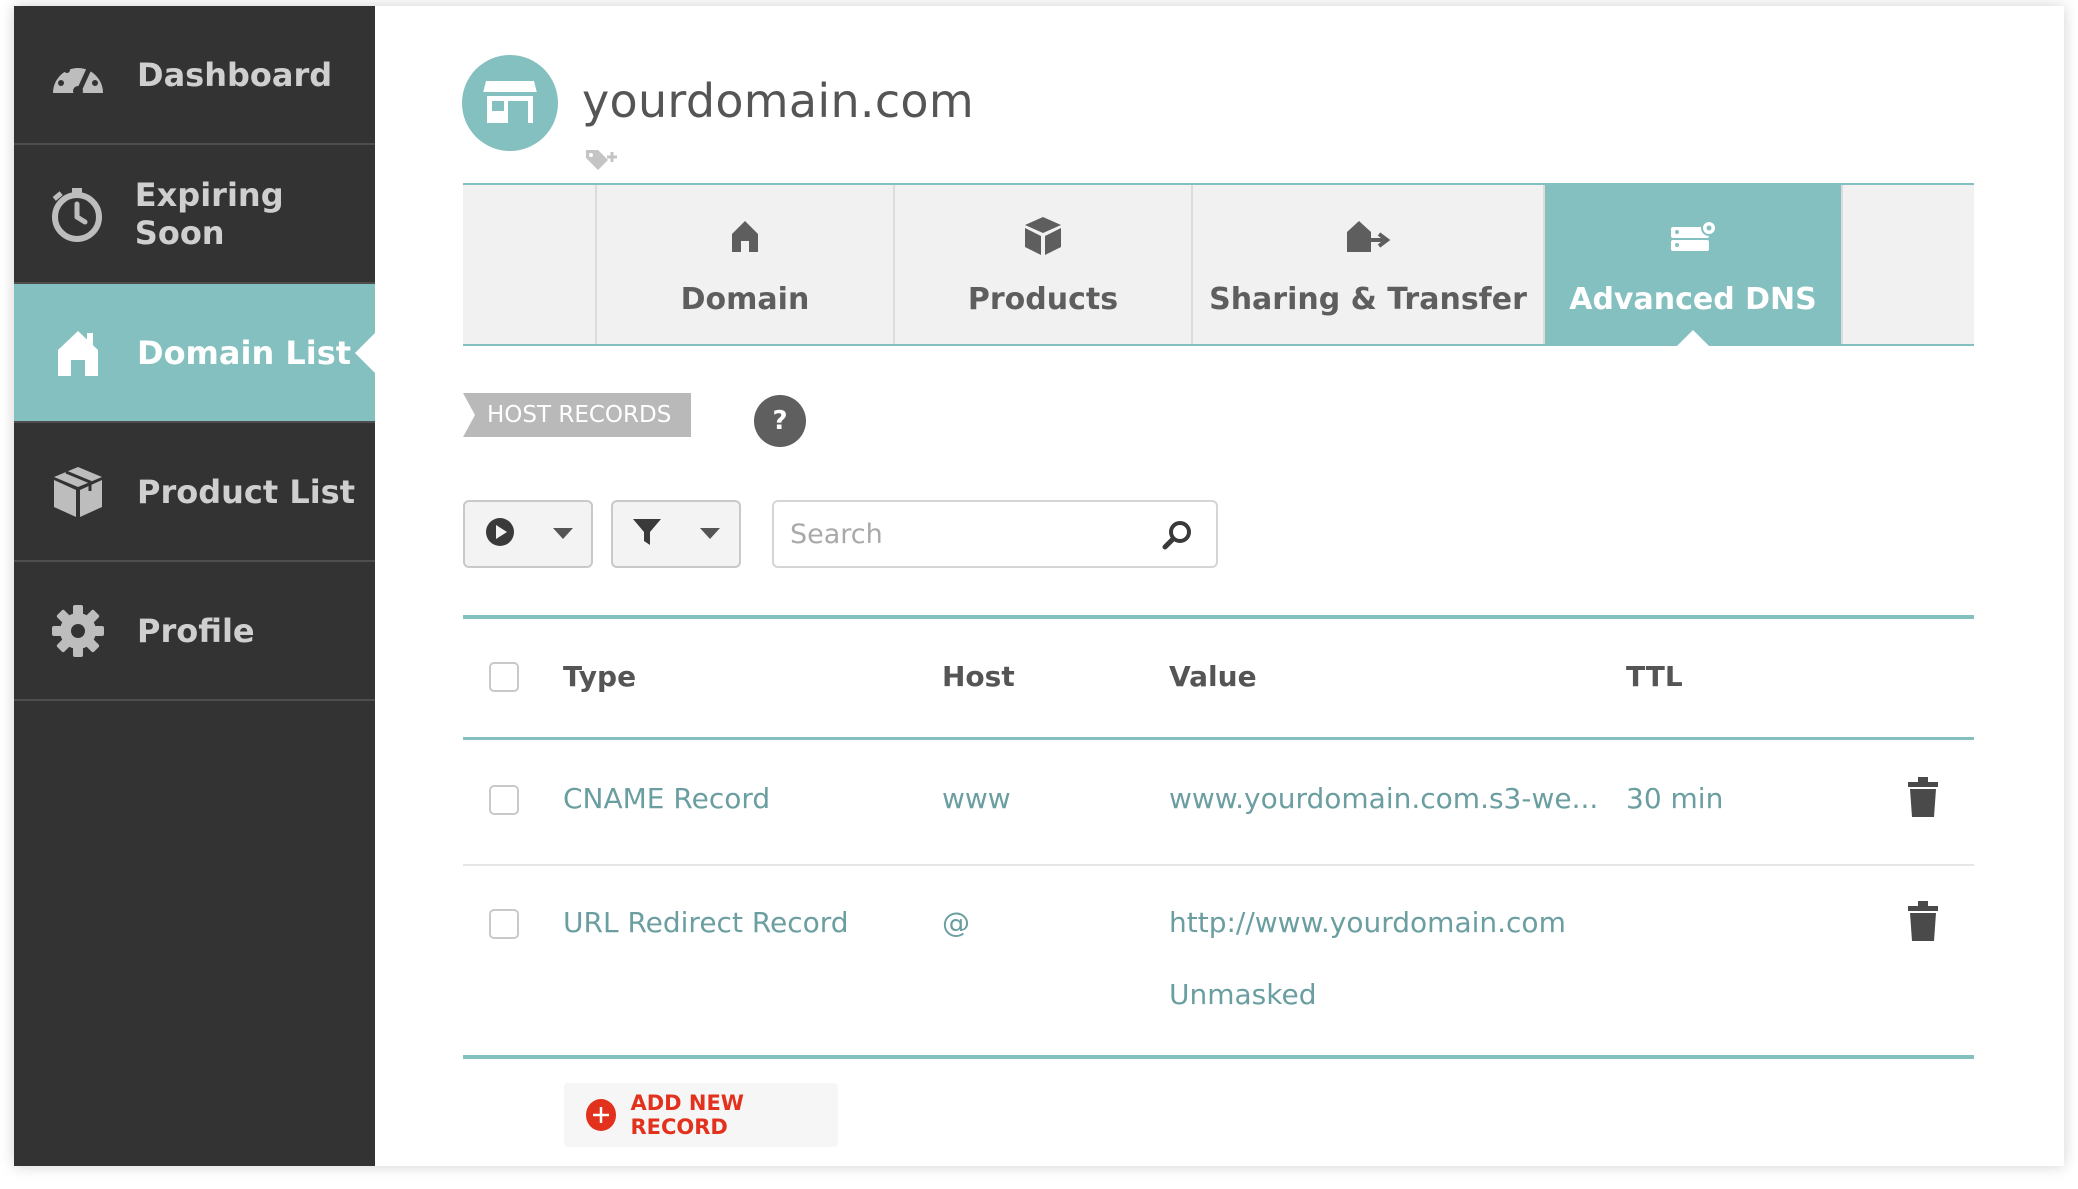 The image size is (2078, 1189). What do you see at coordinates (1177, 537) in the screenshot?
I see `search-icon` at bounding box center [1177, 537].